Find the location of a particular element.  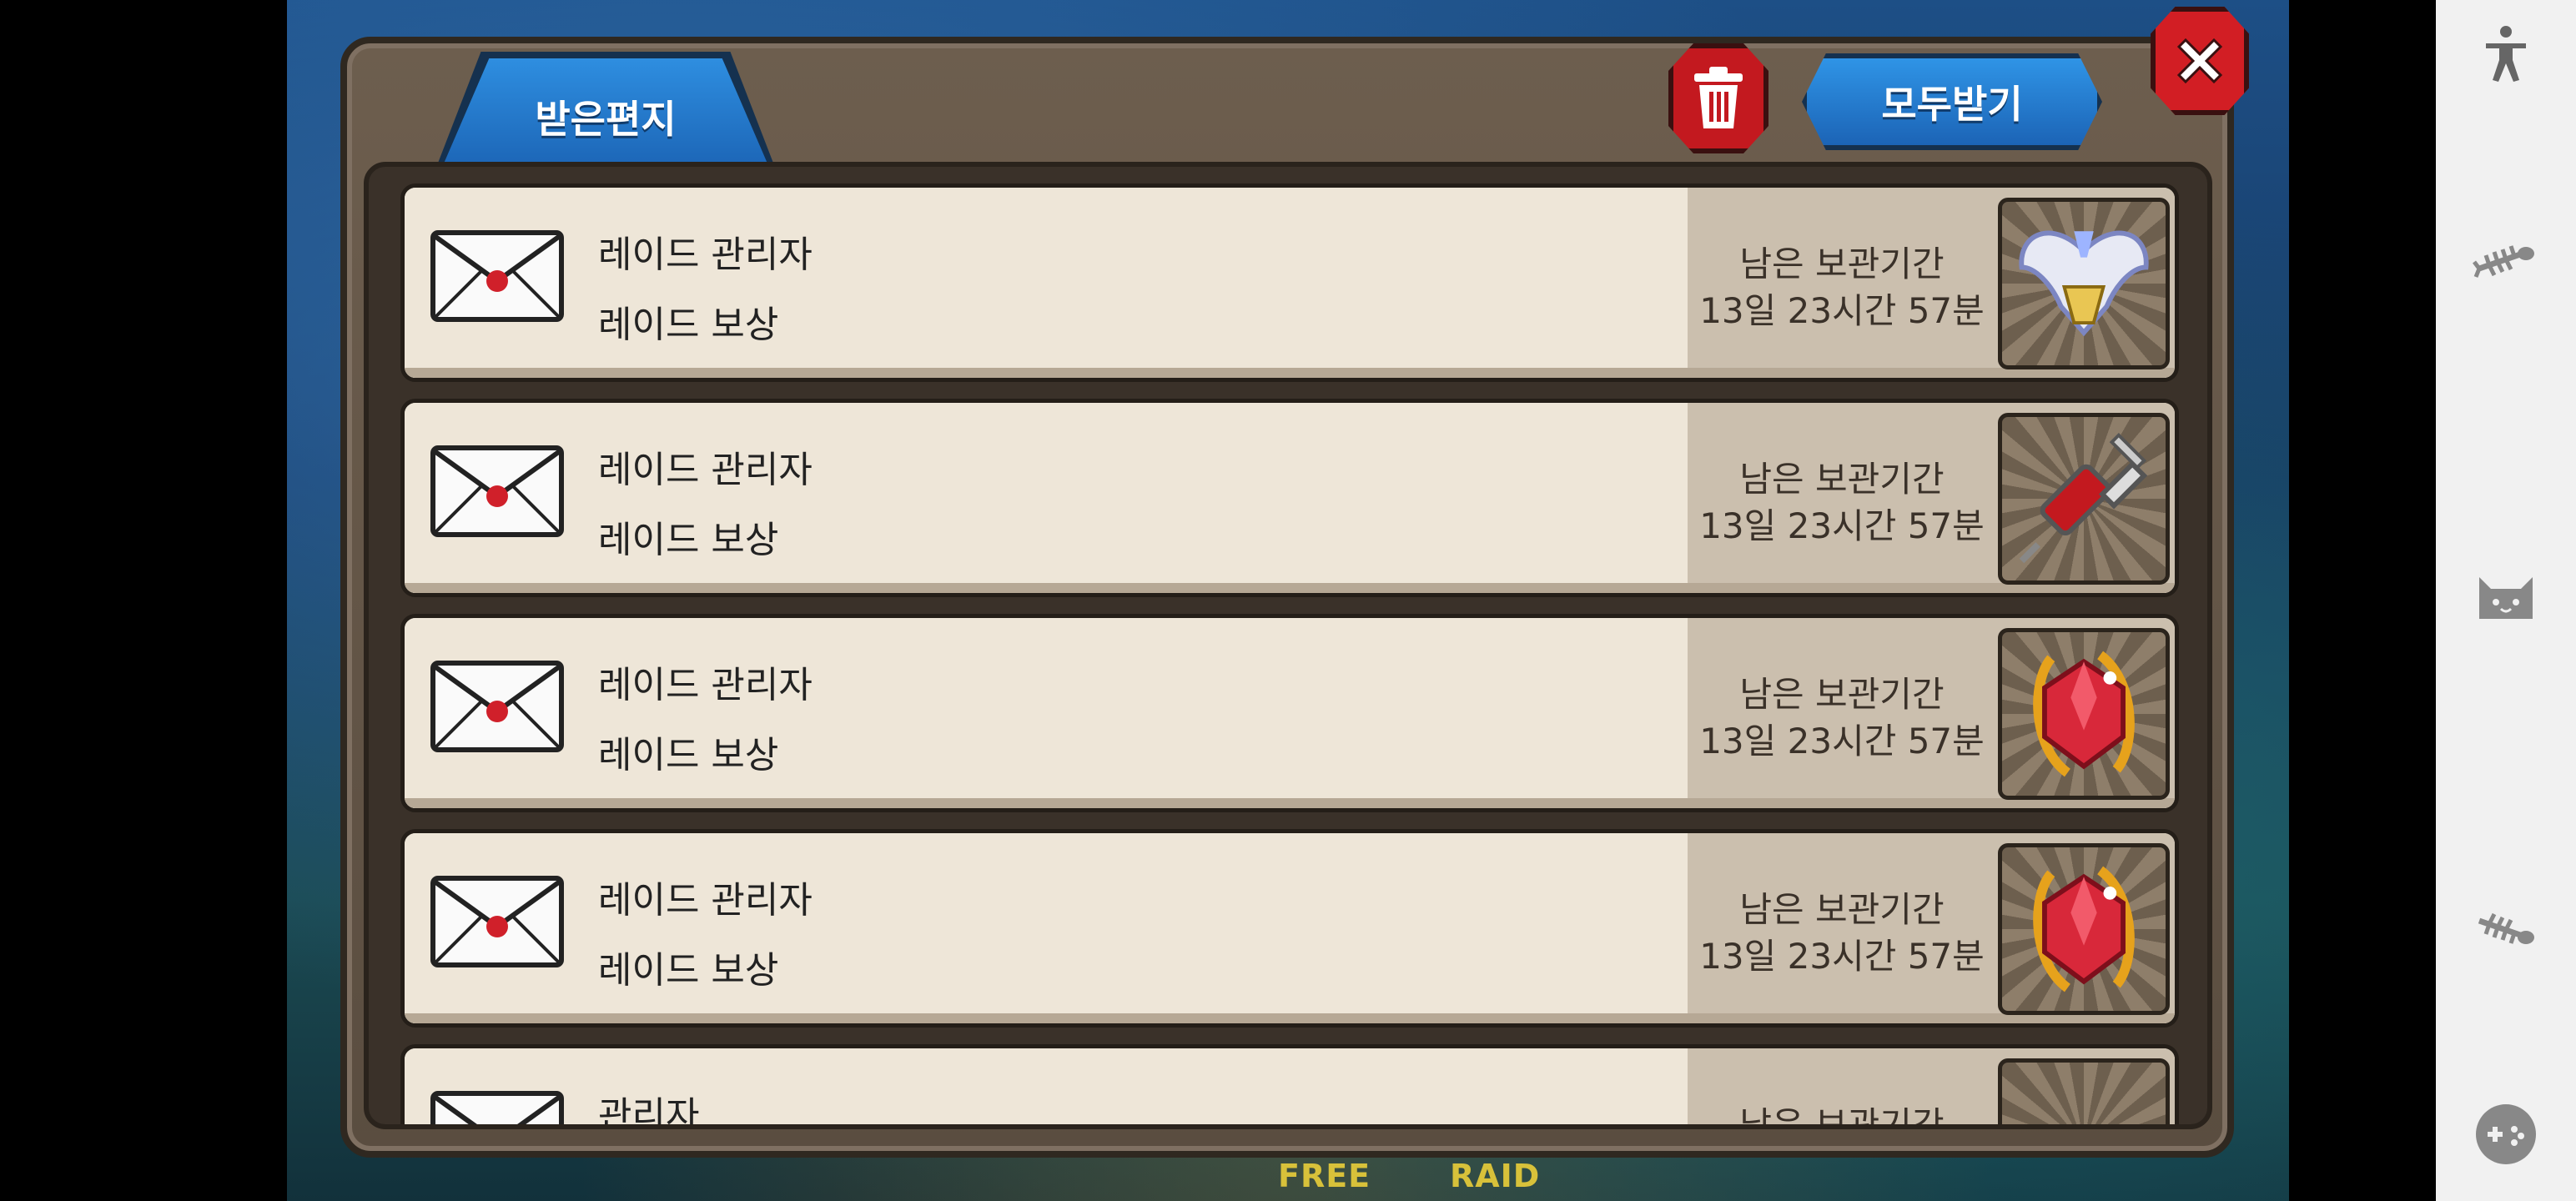

mail-row: 관리자 남은 보관기간 is located at coordinates (1289, 1087).